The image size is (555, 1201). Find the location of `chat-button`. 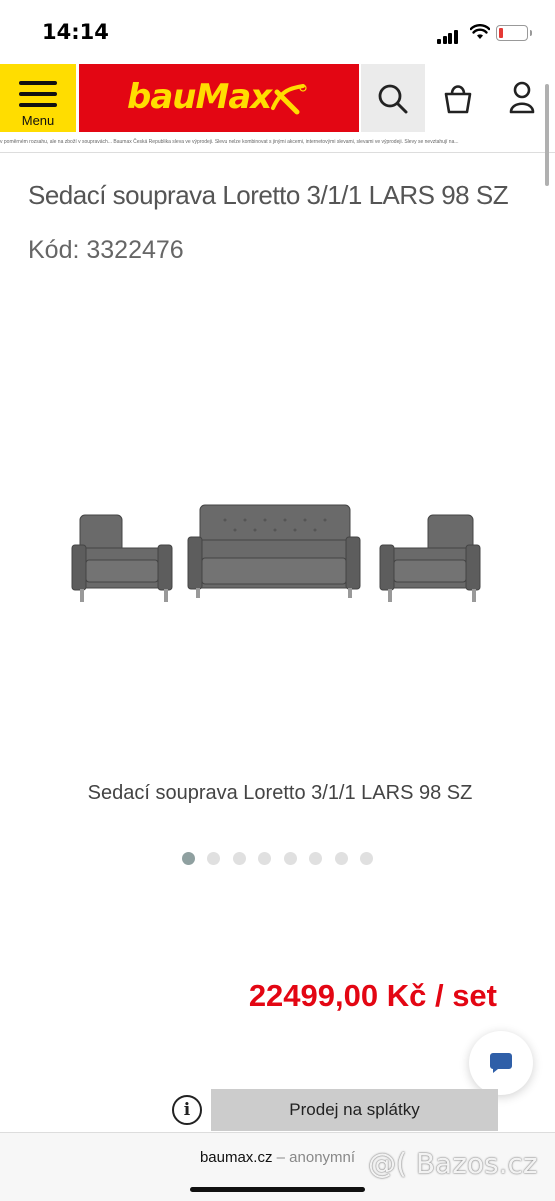

chat-button is located at coordinates (501, 1063).